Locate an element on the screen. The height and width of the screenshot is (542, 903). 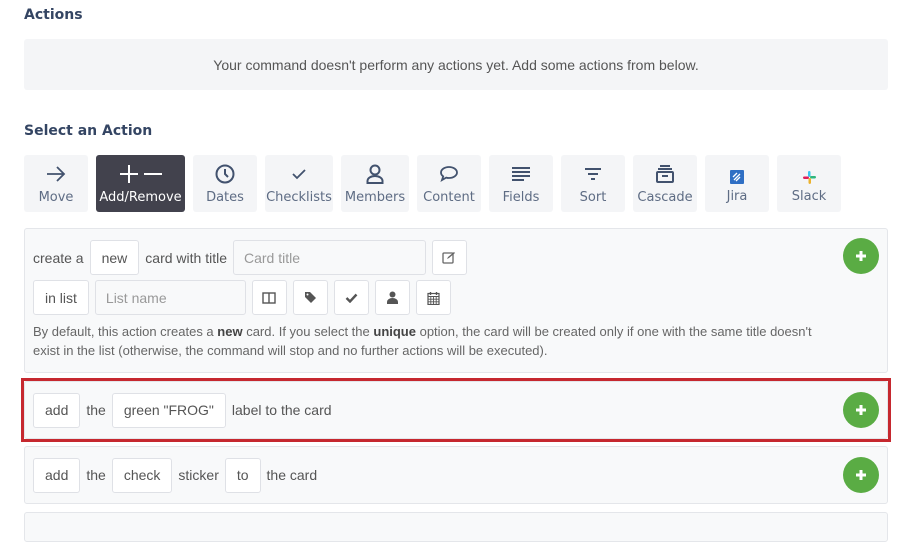
edit-title-button is located at coordinates (449, 257).